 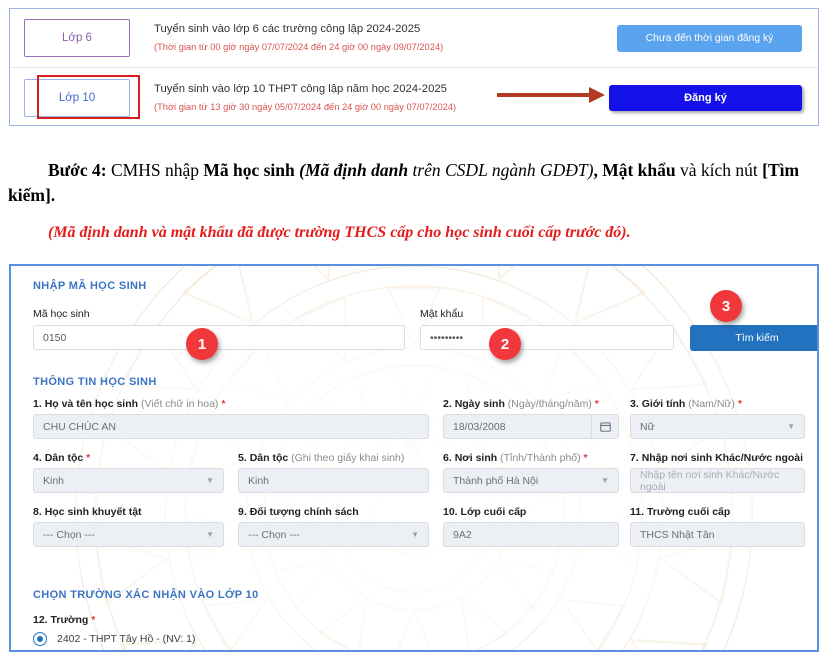 What do you see at coordinates (128, 534) in the screenshot?
I see `disability-select: --- Chọn --- ▼` at bounding box center [128, 534].